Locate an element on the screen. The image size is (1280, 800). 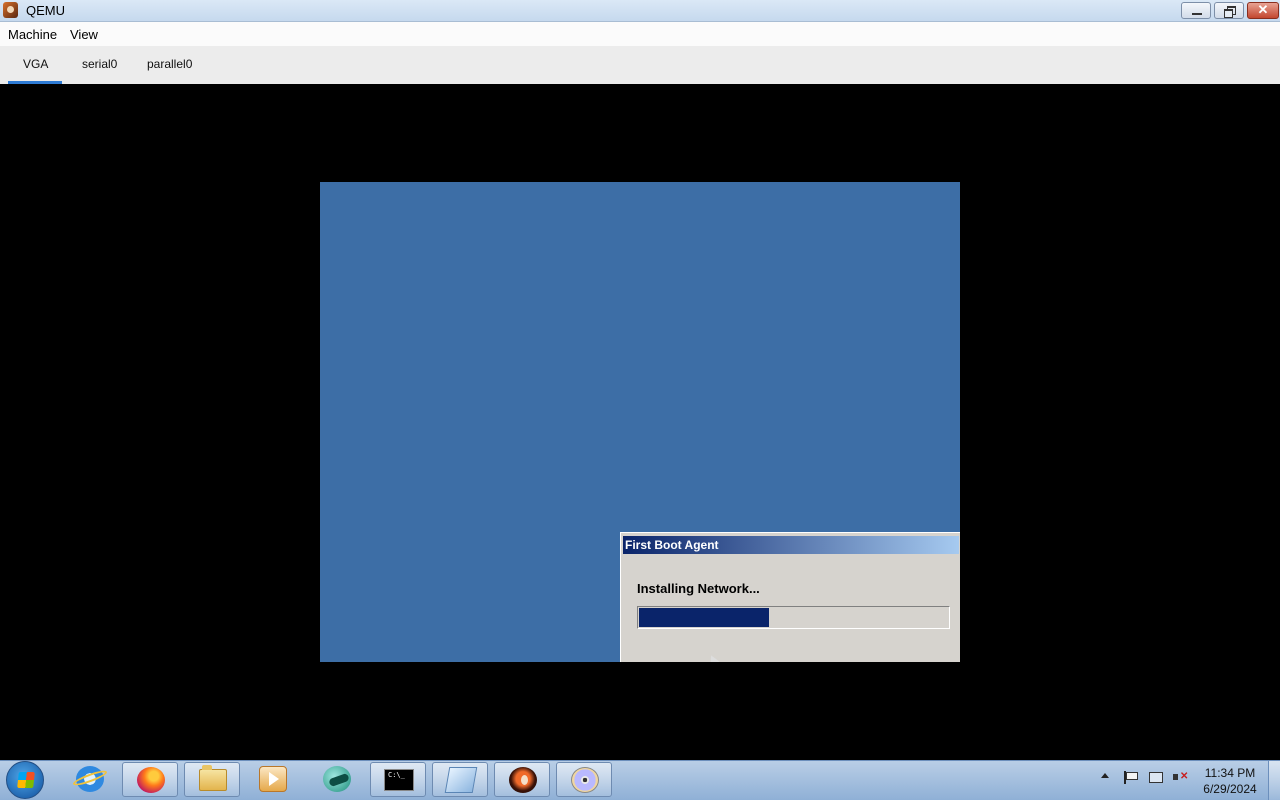
restore-icon is located at coordinates (1230, 12).